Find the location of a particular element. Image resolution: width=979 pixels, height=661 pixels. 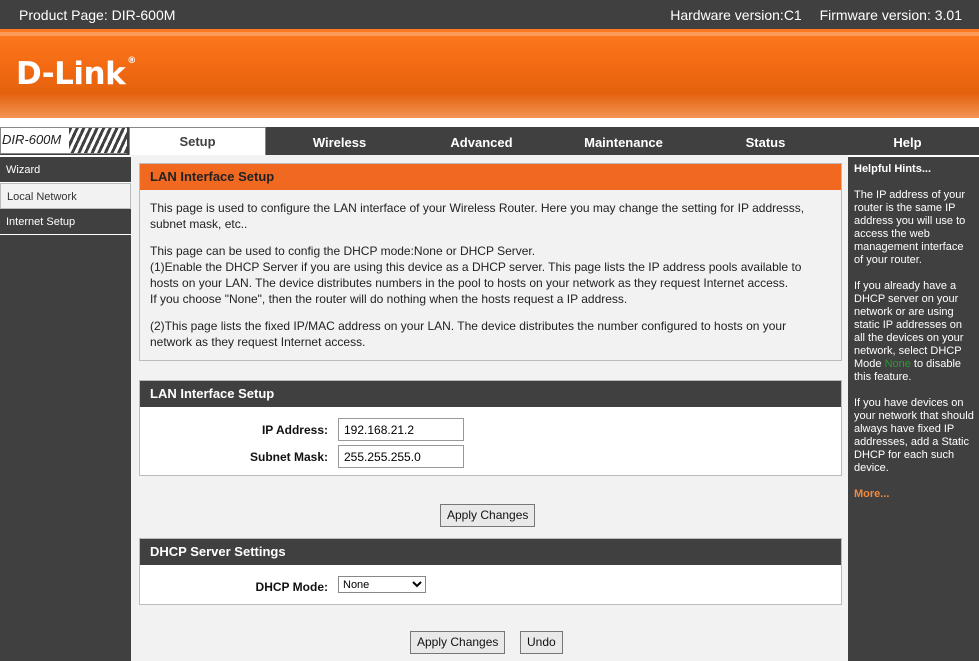

firmware-version: Firmware version: 3.01 is located at coordinates (890, 15).